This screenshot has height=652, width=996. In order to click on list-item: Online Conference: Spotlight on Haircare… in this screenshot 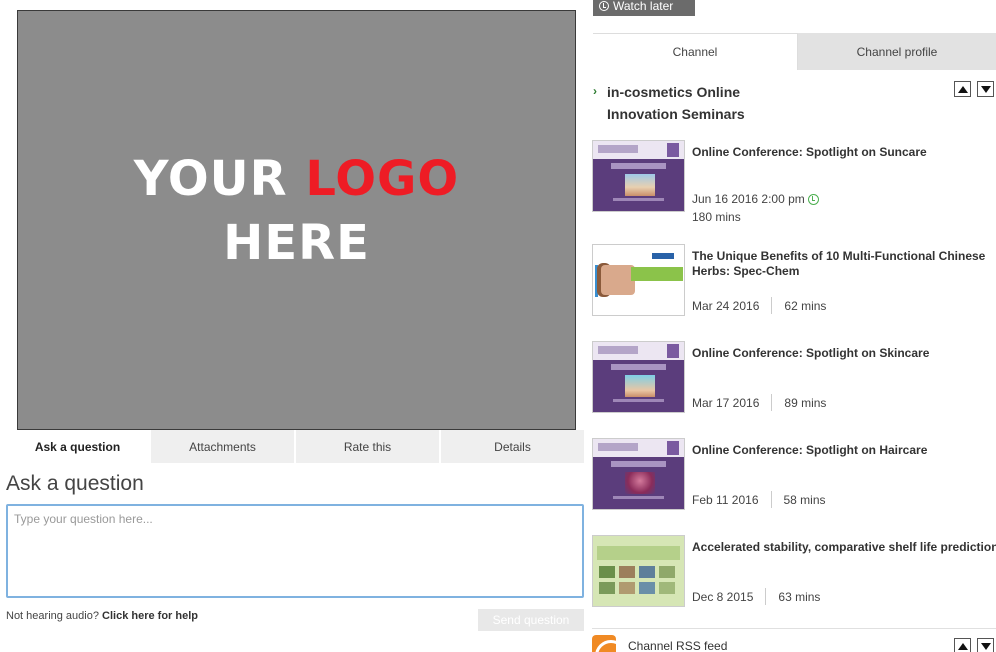, I will do `click(794, 478)`.